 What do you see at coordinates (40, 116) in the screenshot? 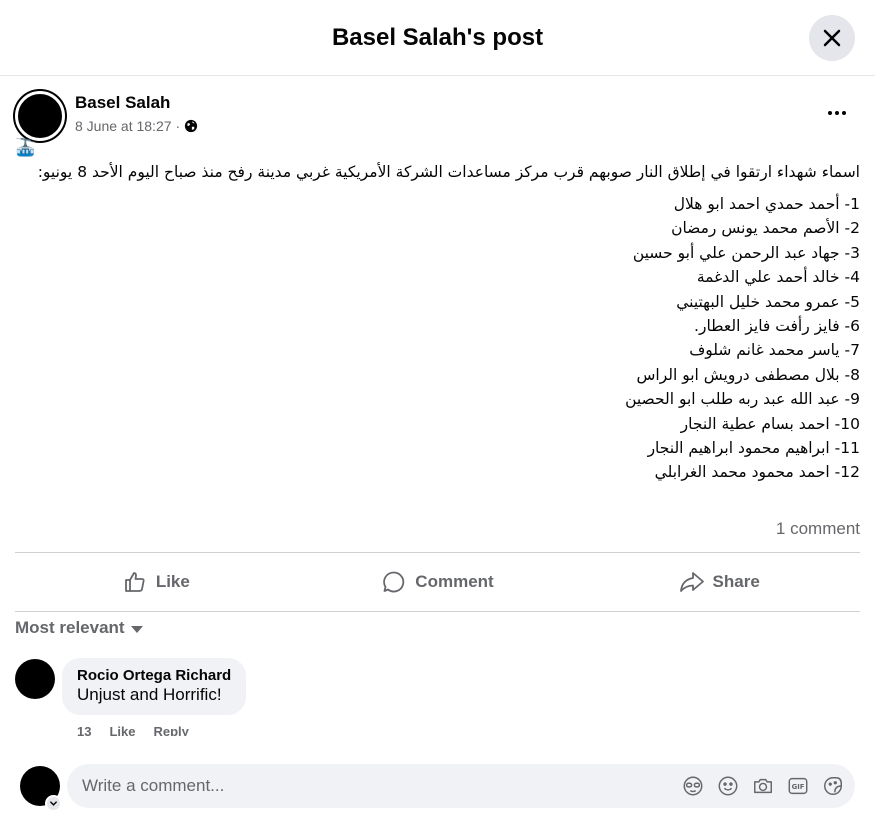
I see `author-avatar` at bounding box center [40, 116].